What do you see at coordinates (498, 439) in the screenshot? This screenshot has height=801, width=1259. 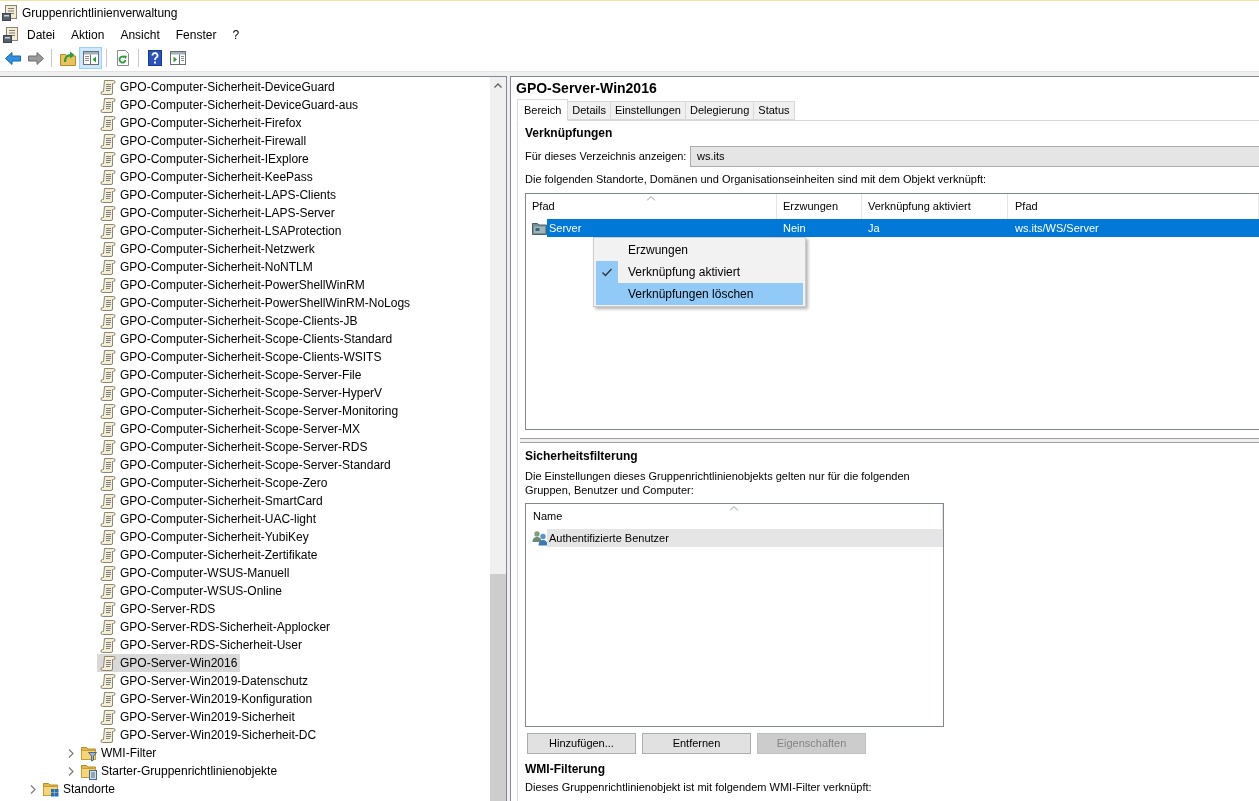 I see `scrollbar` at bounding box center [498, 439].